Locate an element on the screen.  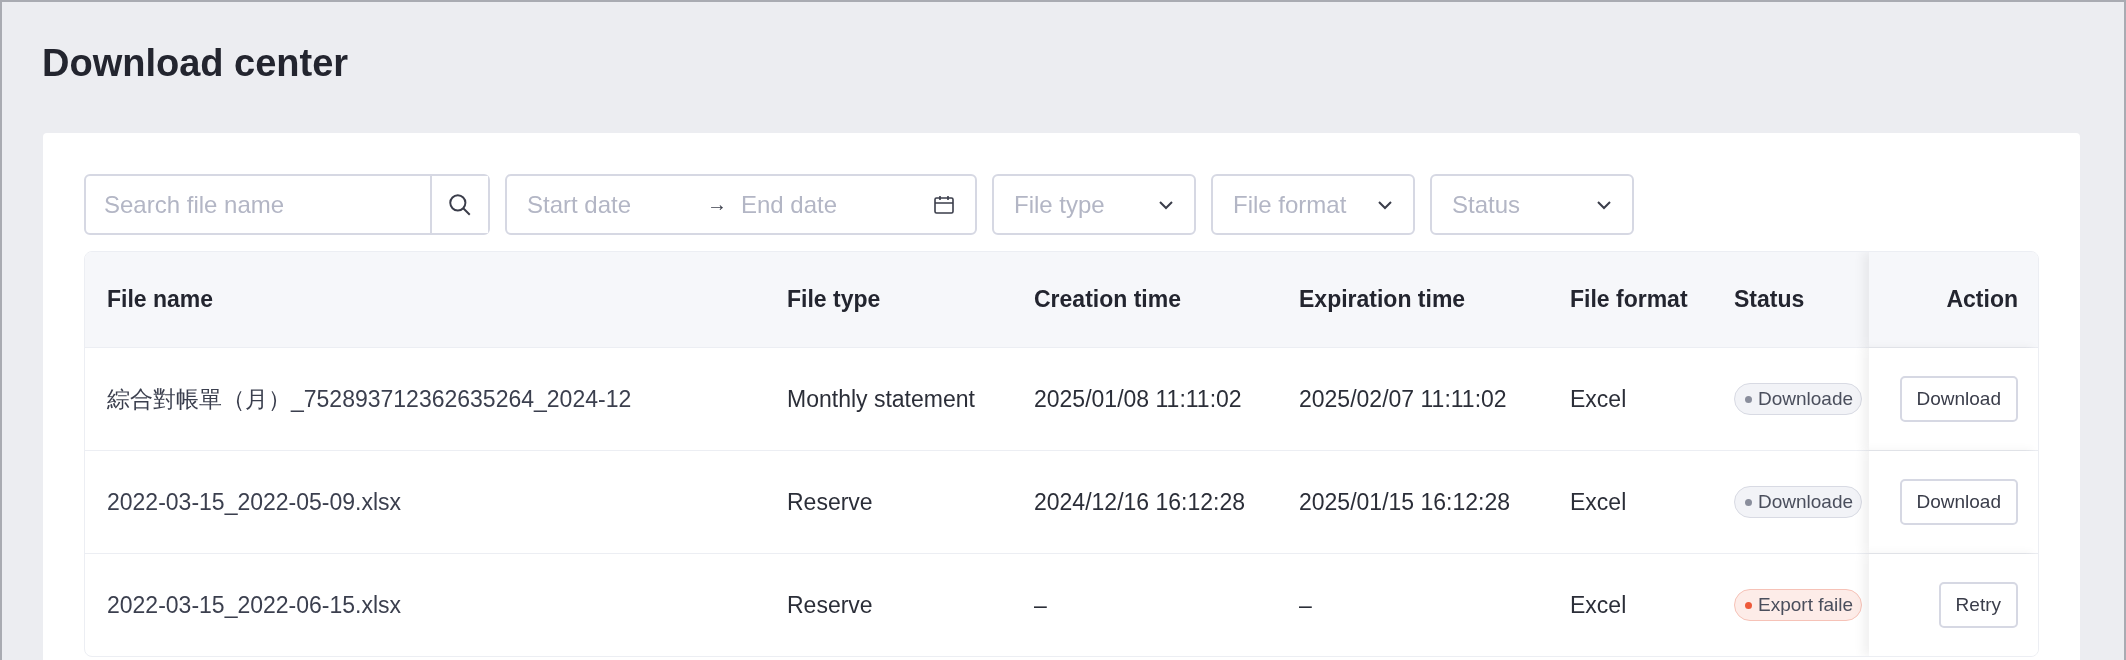
search-button is located at coordinates (459, 204).